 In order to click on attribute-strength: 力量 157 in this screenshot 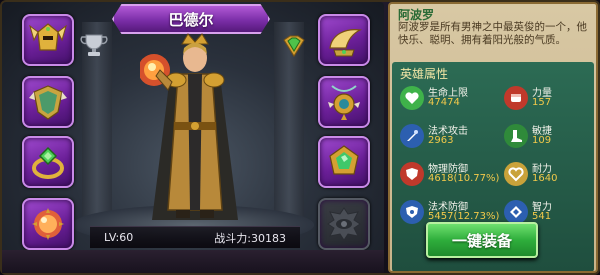, I will do `click(547, 99)`.